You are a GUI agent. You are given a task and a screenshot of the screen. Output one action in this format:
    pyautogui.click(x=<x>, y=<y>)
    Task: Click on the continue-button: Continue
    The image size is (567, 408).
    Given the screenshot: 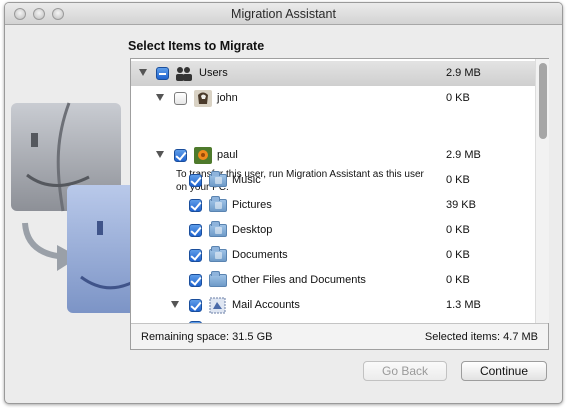 What is the action you would take?
    pyautogui.click(x=504, y=371)
    